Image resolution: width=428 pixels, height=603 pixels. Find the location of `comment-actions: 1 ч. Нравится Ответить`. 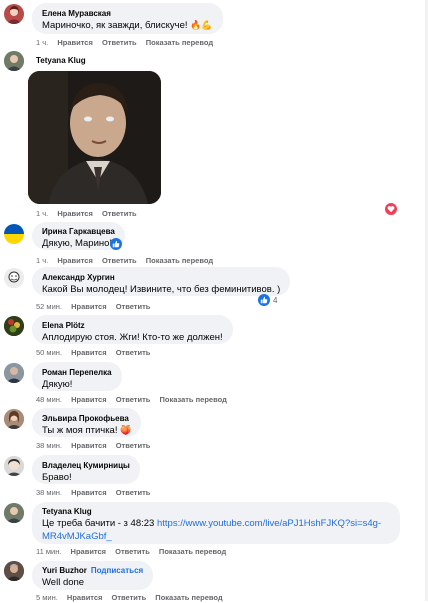

comment-actions: 1 ч. Нравится Ответить is located at coordinates (90, 214).